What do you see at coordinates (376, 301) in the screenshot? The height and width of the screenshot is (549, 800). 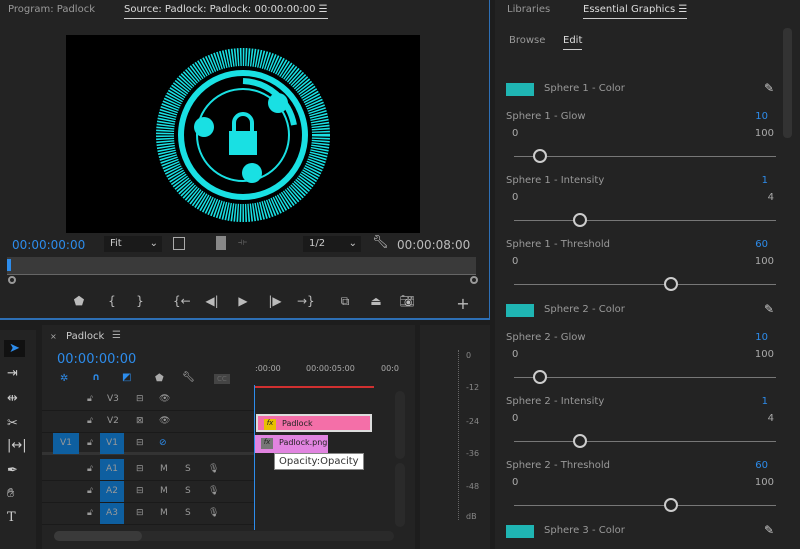 I see `overwrite-button: ⏏` at bounding box center [376, 301].